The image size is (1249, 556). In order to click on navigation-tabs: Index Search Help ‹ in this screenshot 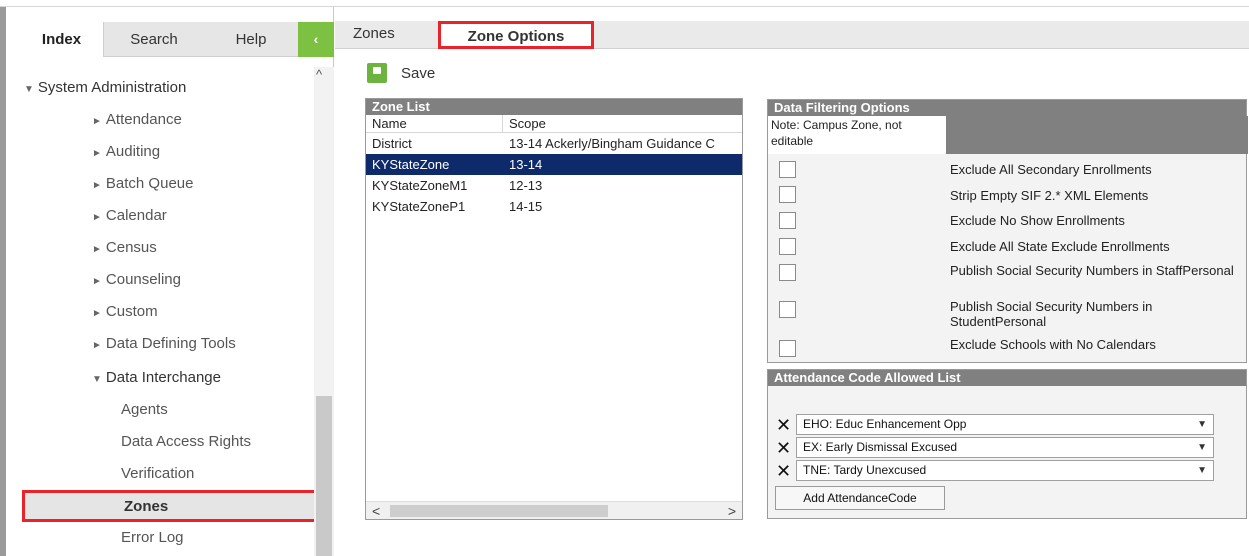, I will do `click(177, 39)`.